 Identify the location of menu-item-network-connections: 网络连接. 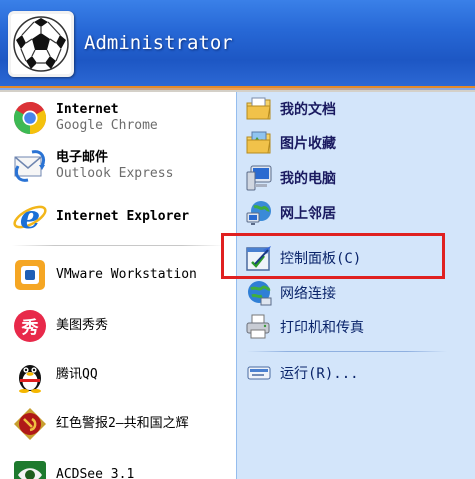
(290, 293).